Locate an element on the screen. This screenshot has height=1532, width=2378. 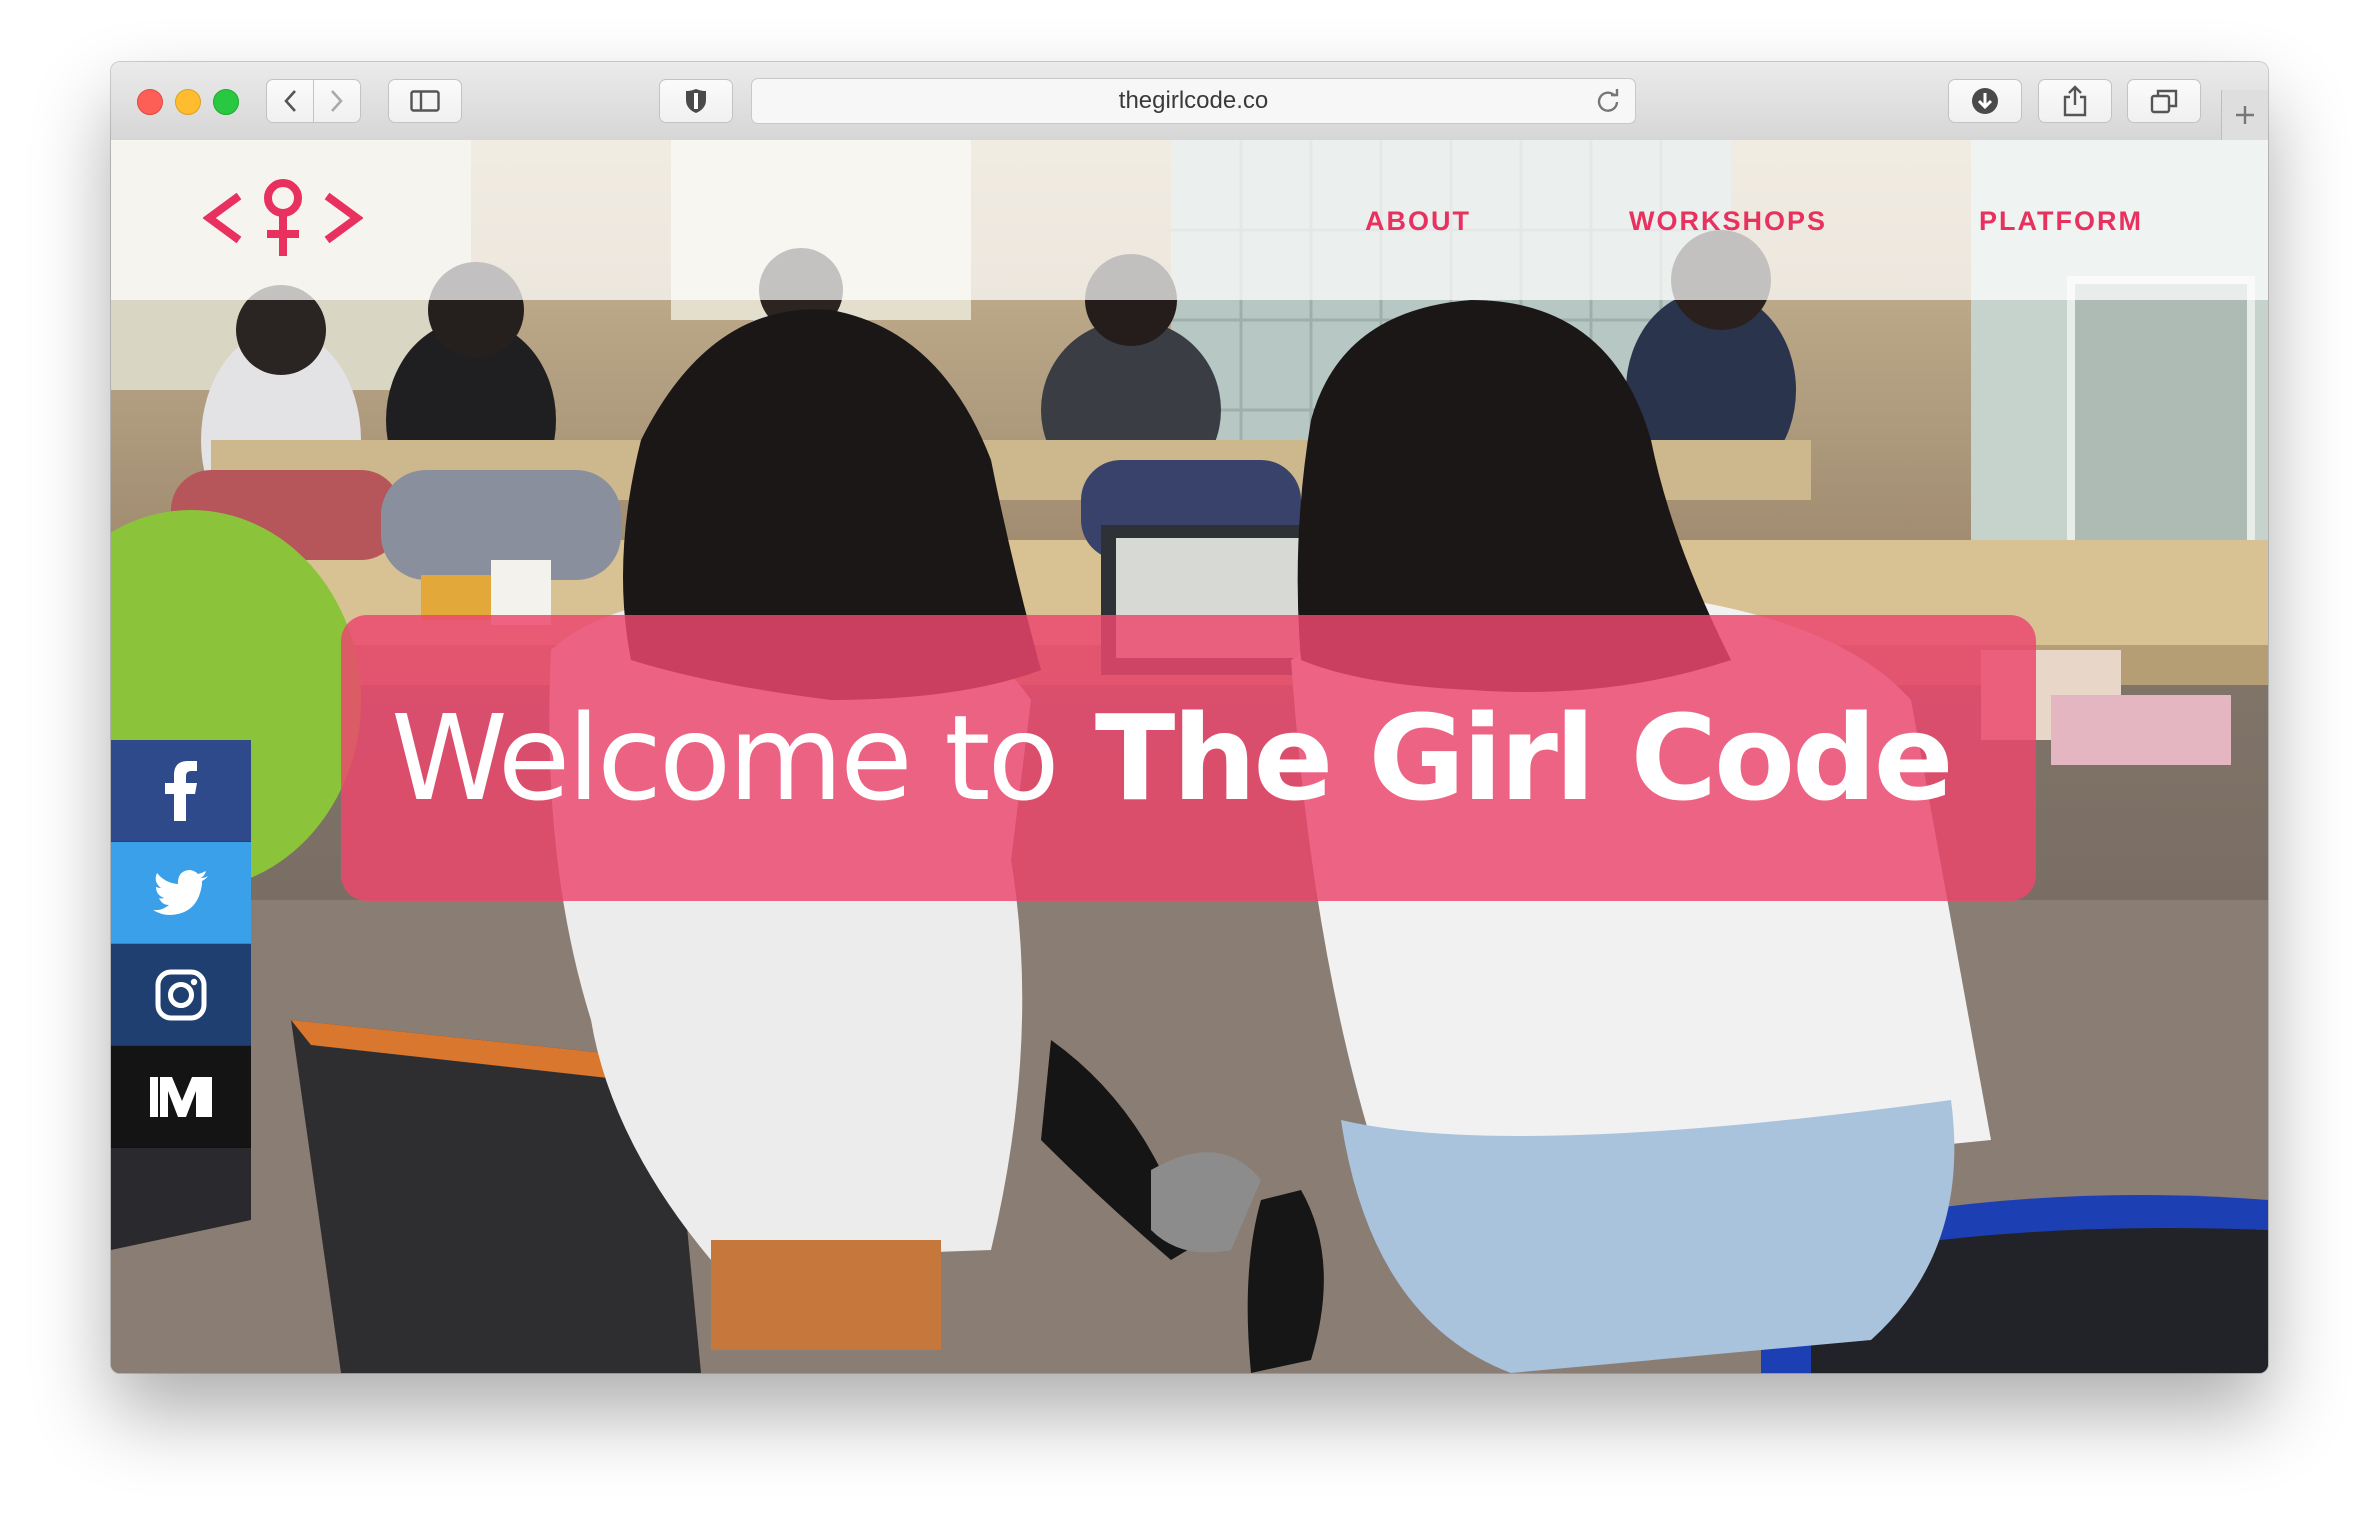
medium-button is located at coordinates (181, 1097).